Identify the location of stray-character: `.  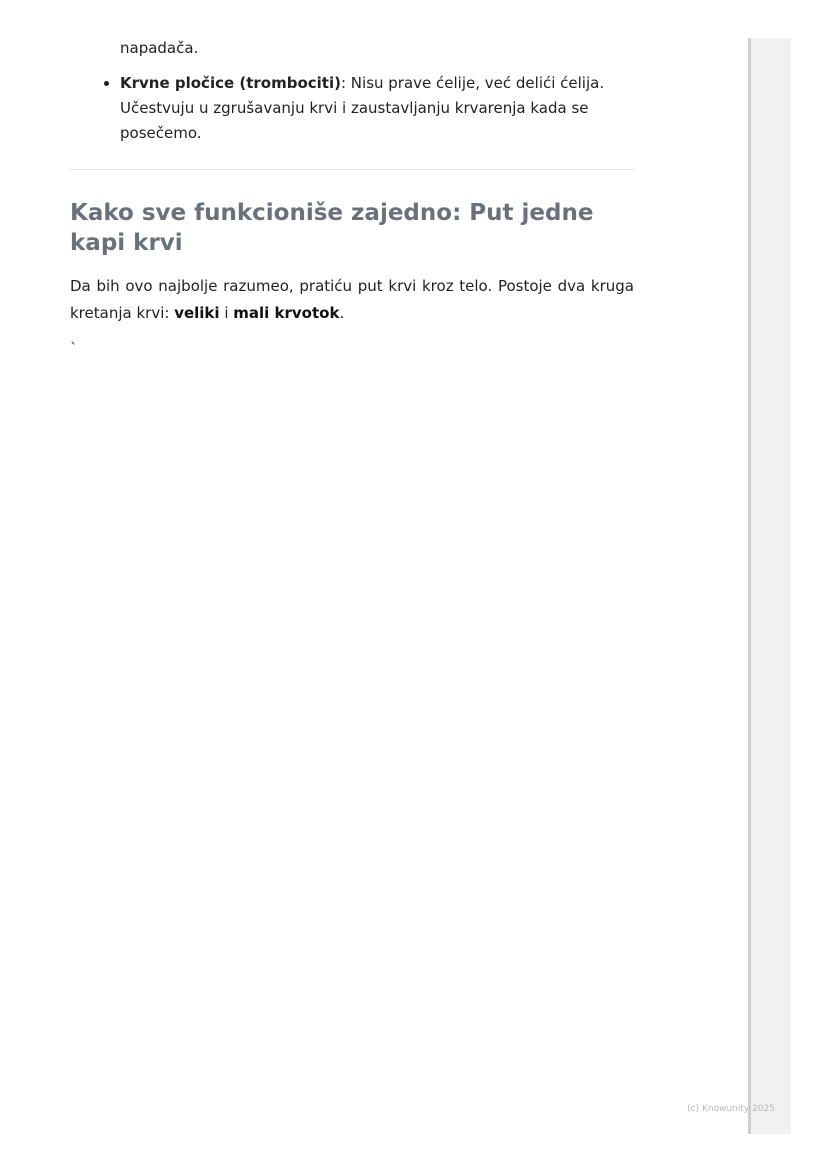
(74, 349).